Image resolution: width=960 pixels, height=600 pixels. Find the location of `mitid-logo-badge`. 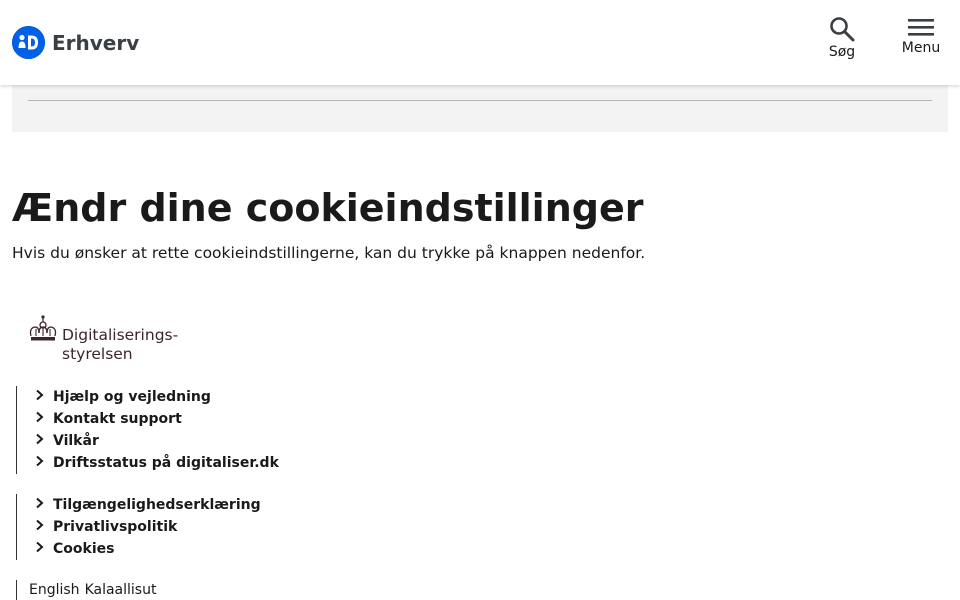

mitid-logo-badge is located at coordinates (28, 42).